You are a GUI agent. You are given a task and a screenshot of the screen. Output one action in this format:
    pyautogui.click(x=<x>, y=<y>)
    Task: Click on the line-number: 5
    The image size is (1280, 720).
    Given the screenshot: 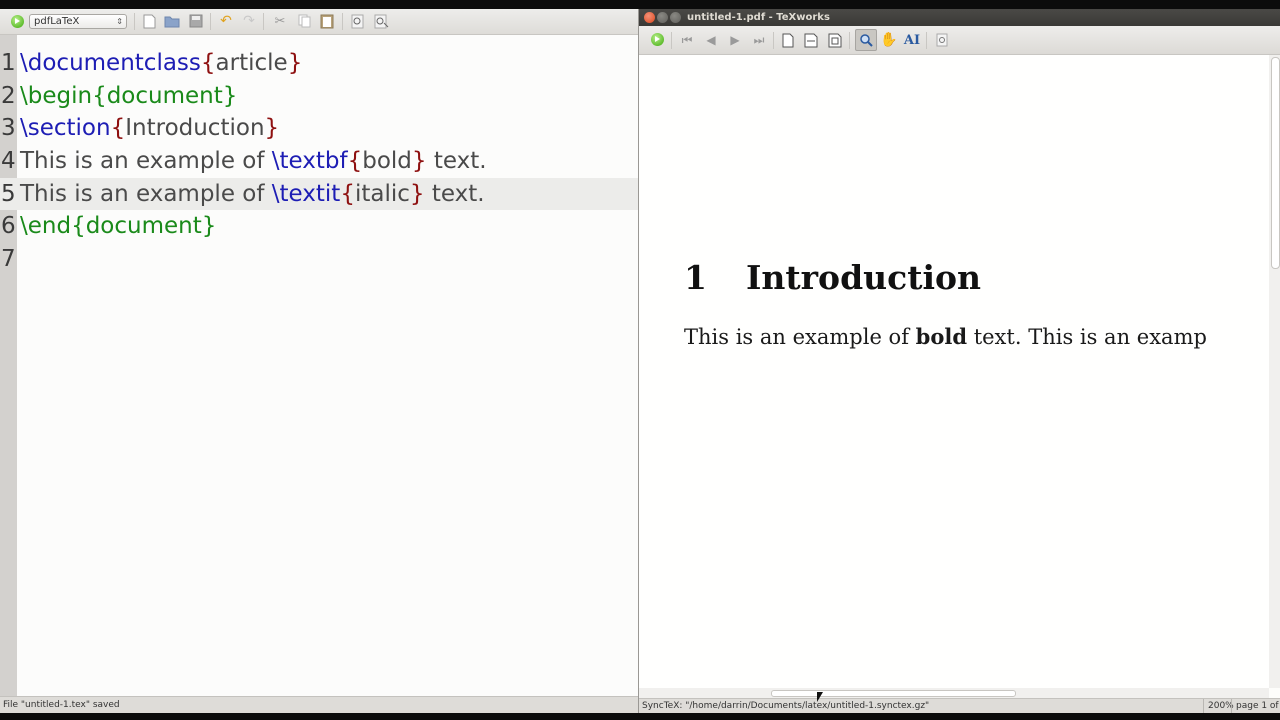 What is the action you would take?
    pyautogui.click(x=8, y=193)
    